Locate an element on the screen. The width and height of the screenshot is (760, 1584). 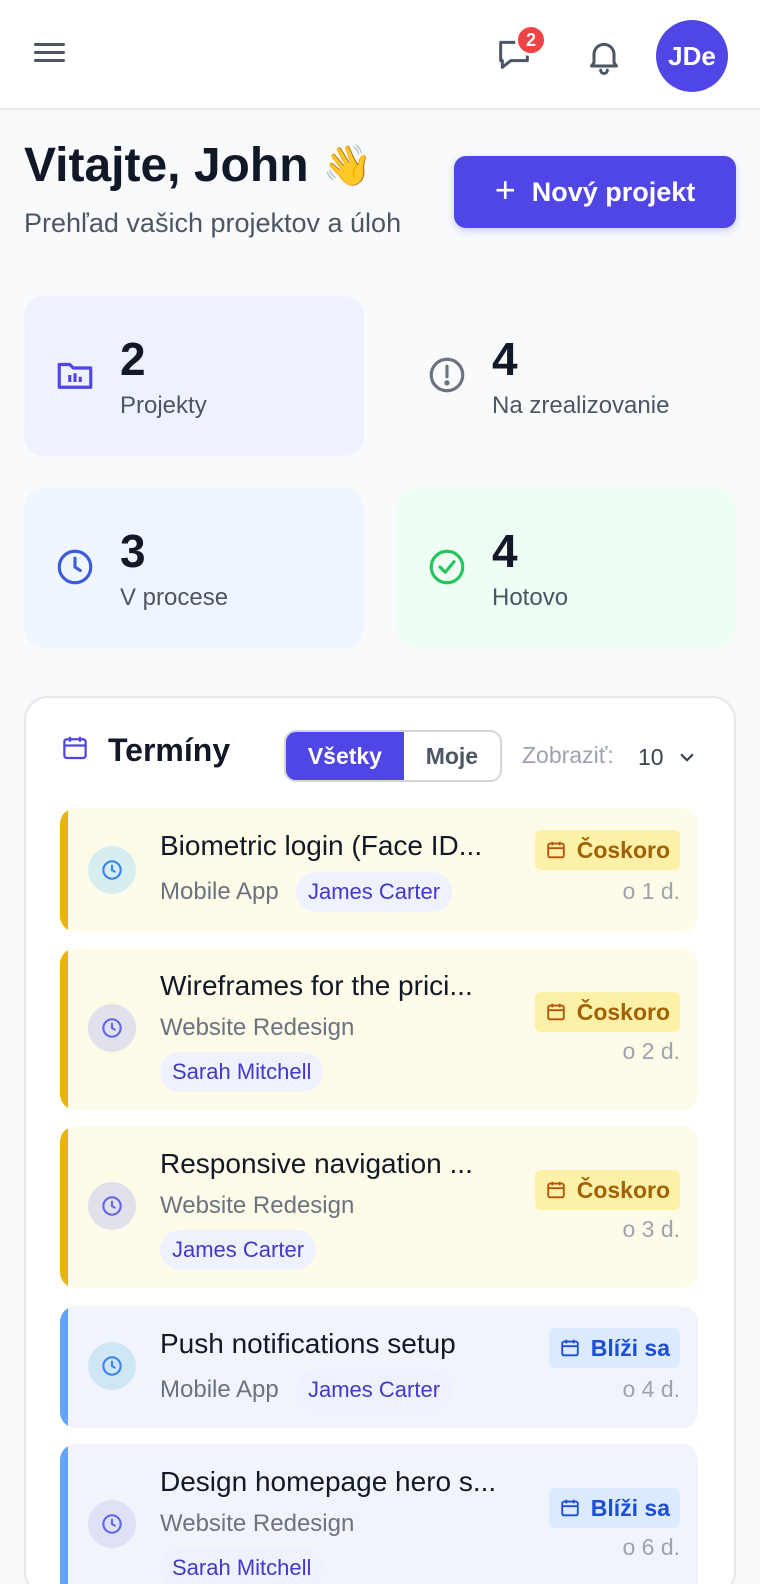
page-subtitle: Prehľad vašich projektov a úloh is located at coordinates (213, 223).